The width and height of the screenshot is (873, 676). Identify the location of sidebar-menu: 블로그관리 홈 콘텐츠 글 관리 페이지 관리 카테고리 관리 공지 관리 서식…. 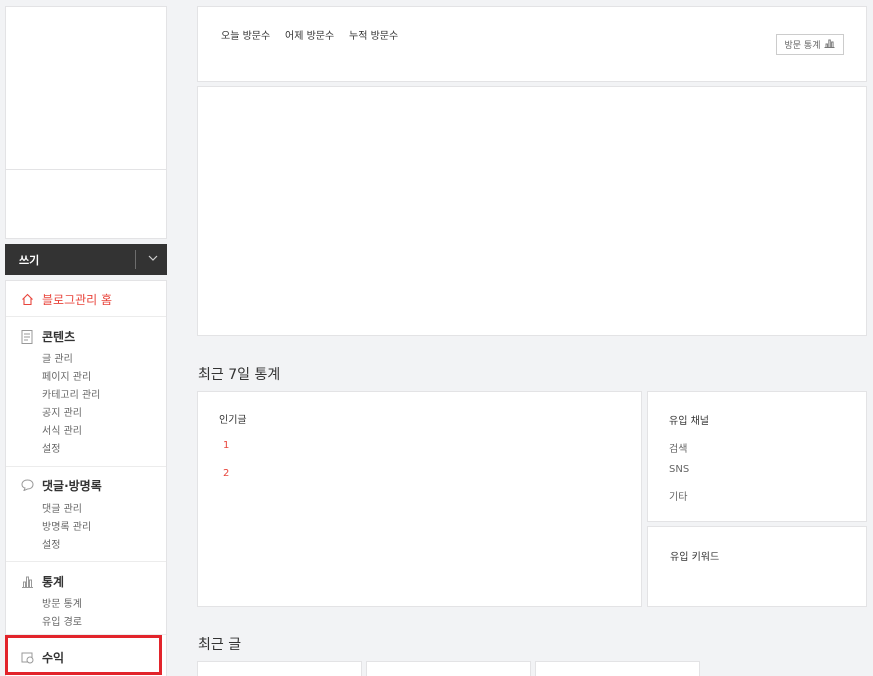
(86, 478).